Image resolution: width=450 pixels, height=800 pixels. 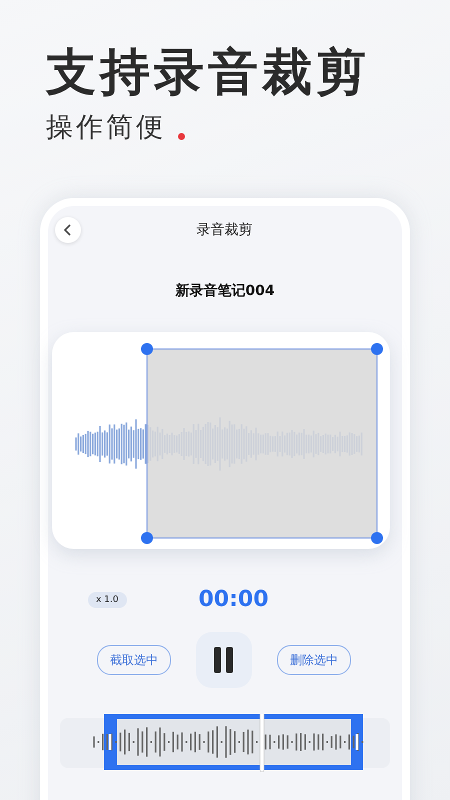 I want to click on delete-button: 删除选中, so click(x=314, y=660).